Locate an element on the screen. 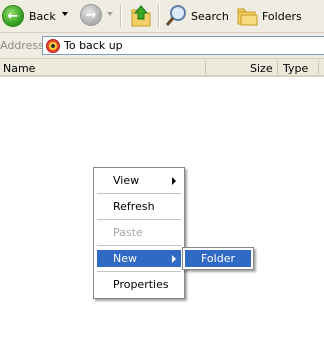  folders-icon is located at coordinates (247, 17).